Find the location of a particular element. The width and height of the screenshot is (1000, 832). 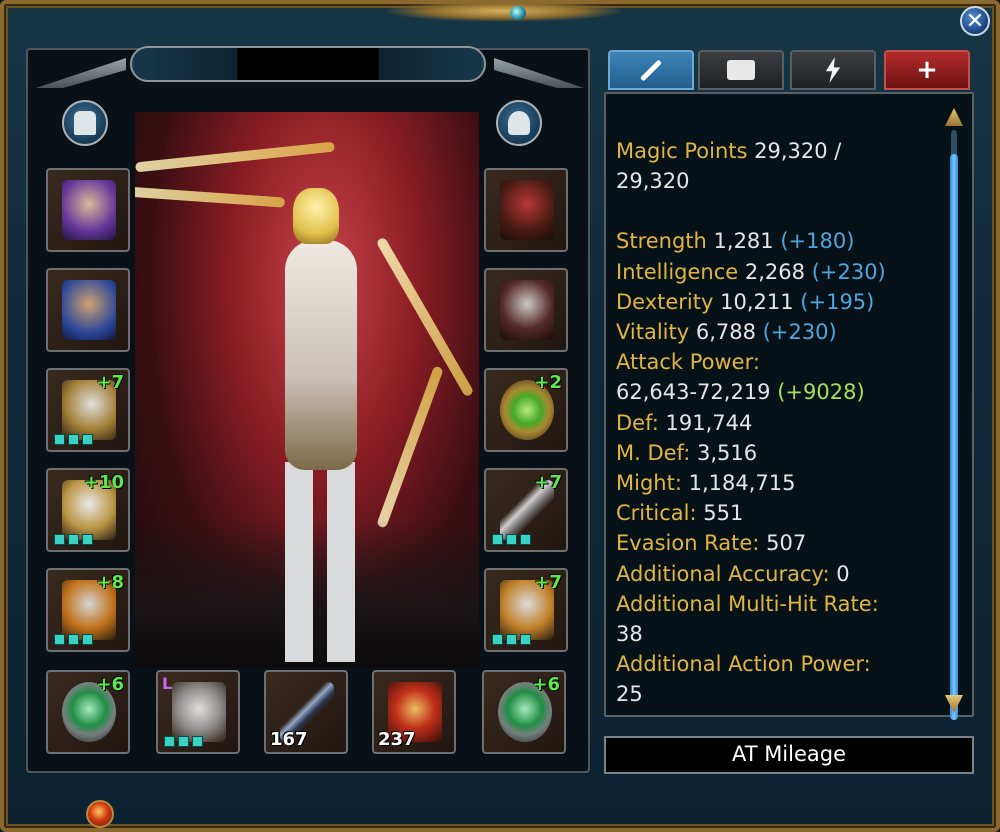

item-count: 237 is located at coordinates (397, 739).